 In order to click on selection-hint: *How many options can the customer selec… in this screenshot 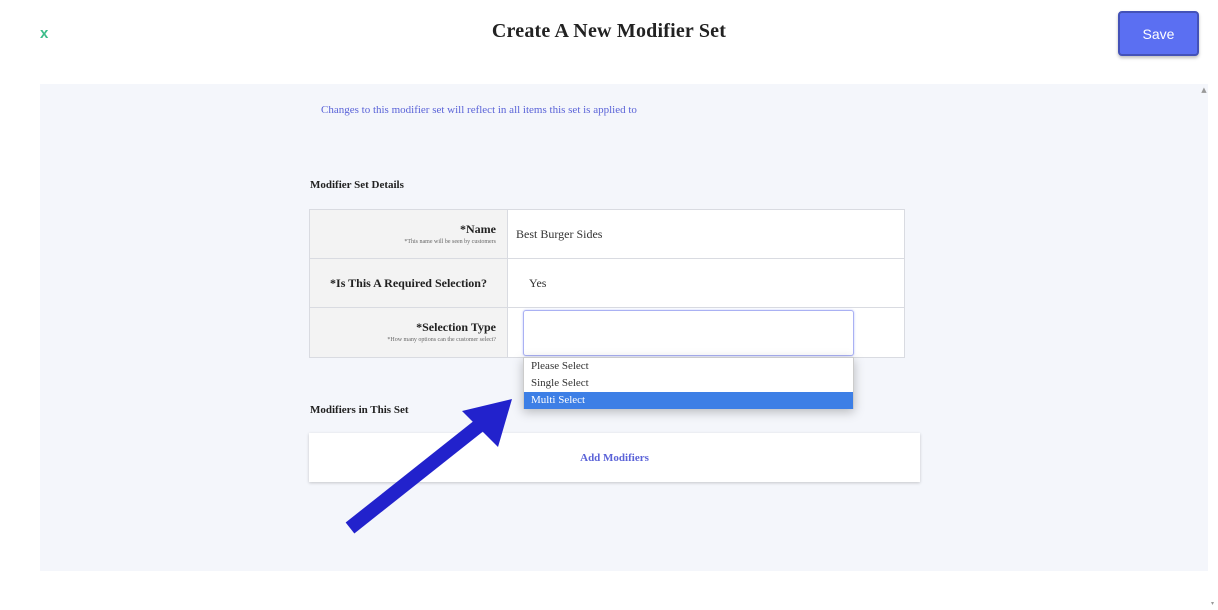, I will do `click(441, 340)`.